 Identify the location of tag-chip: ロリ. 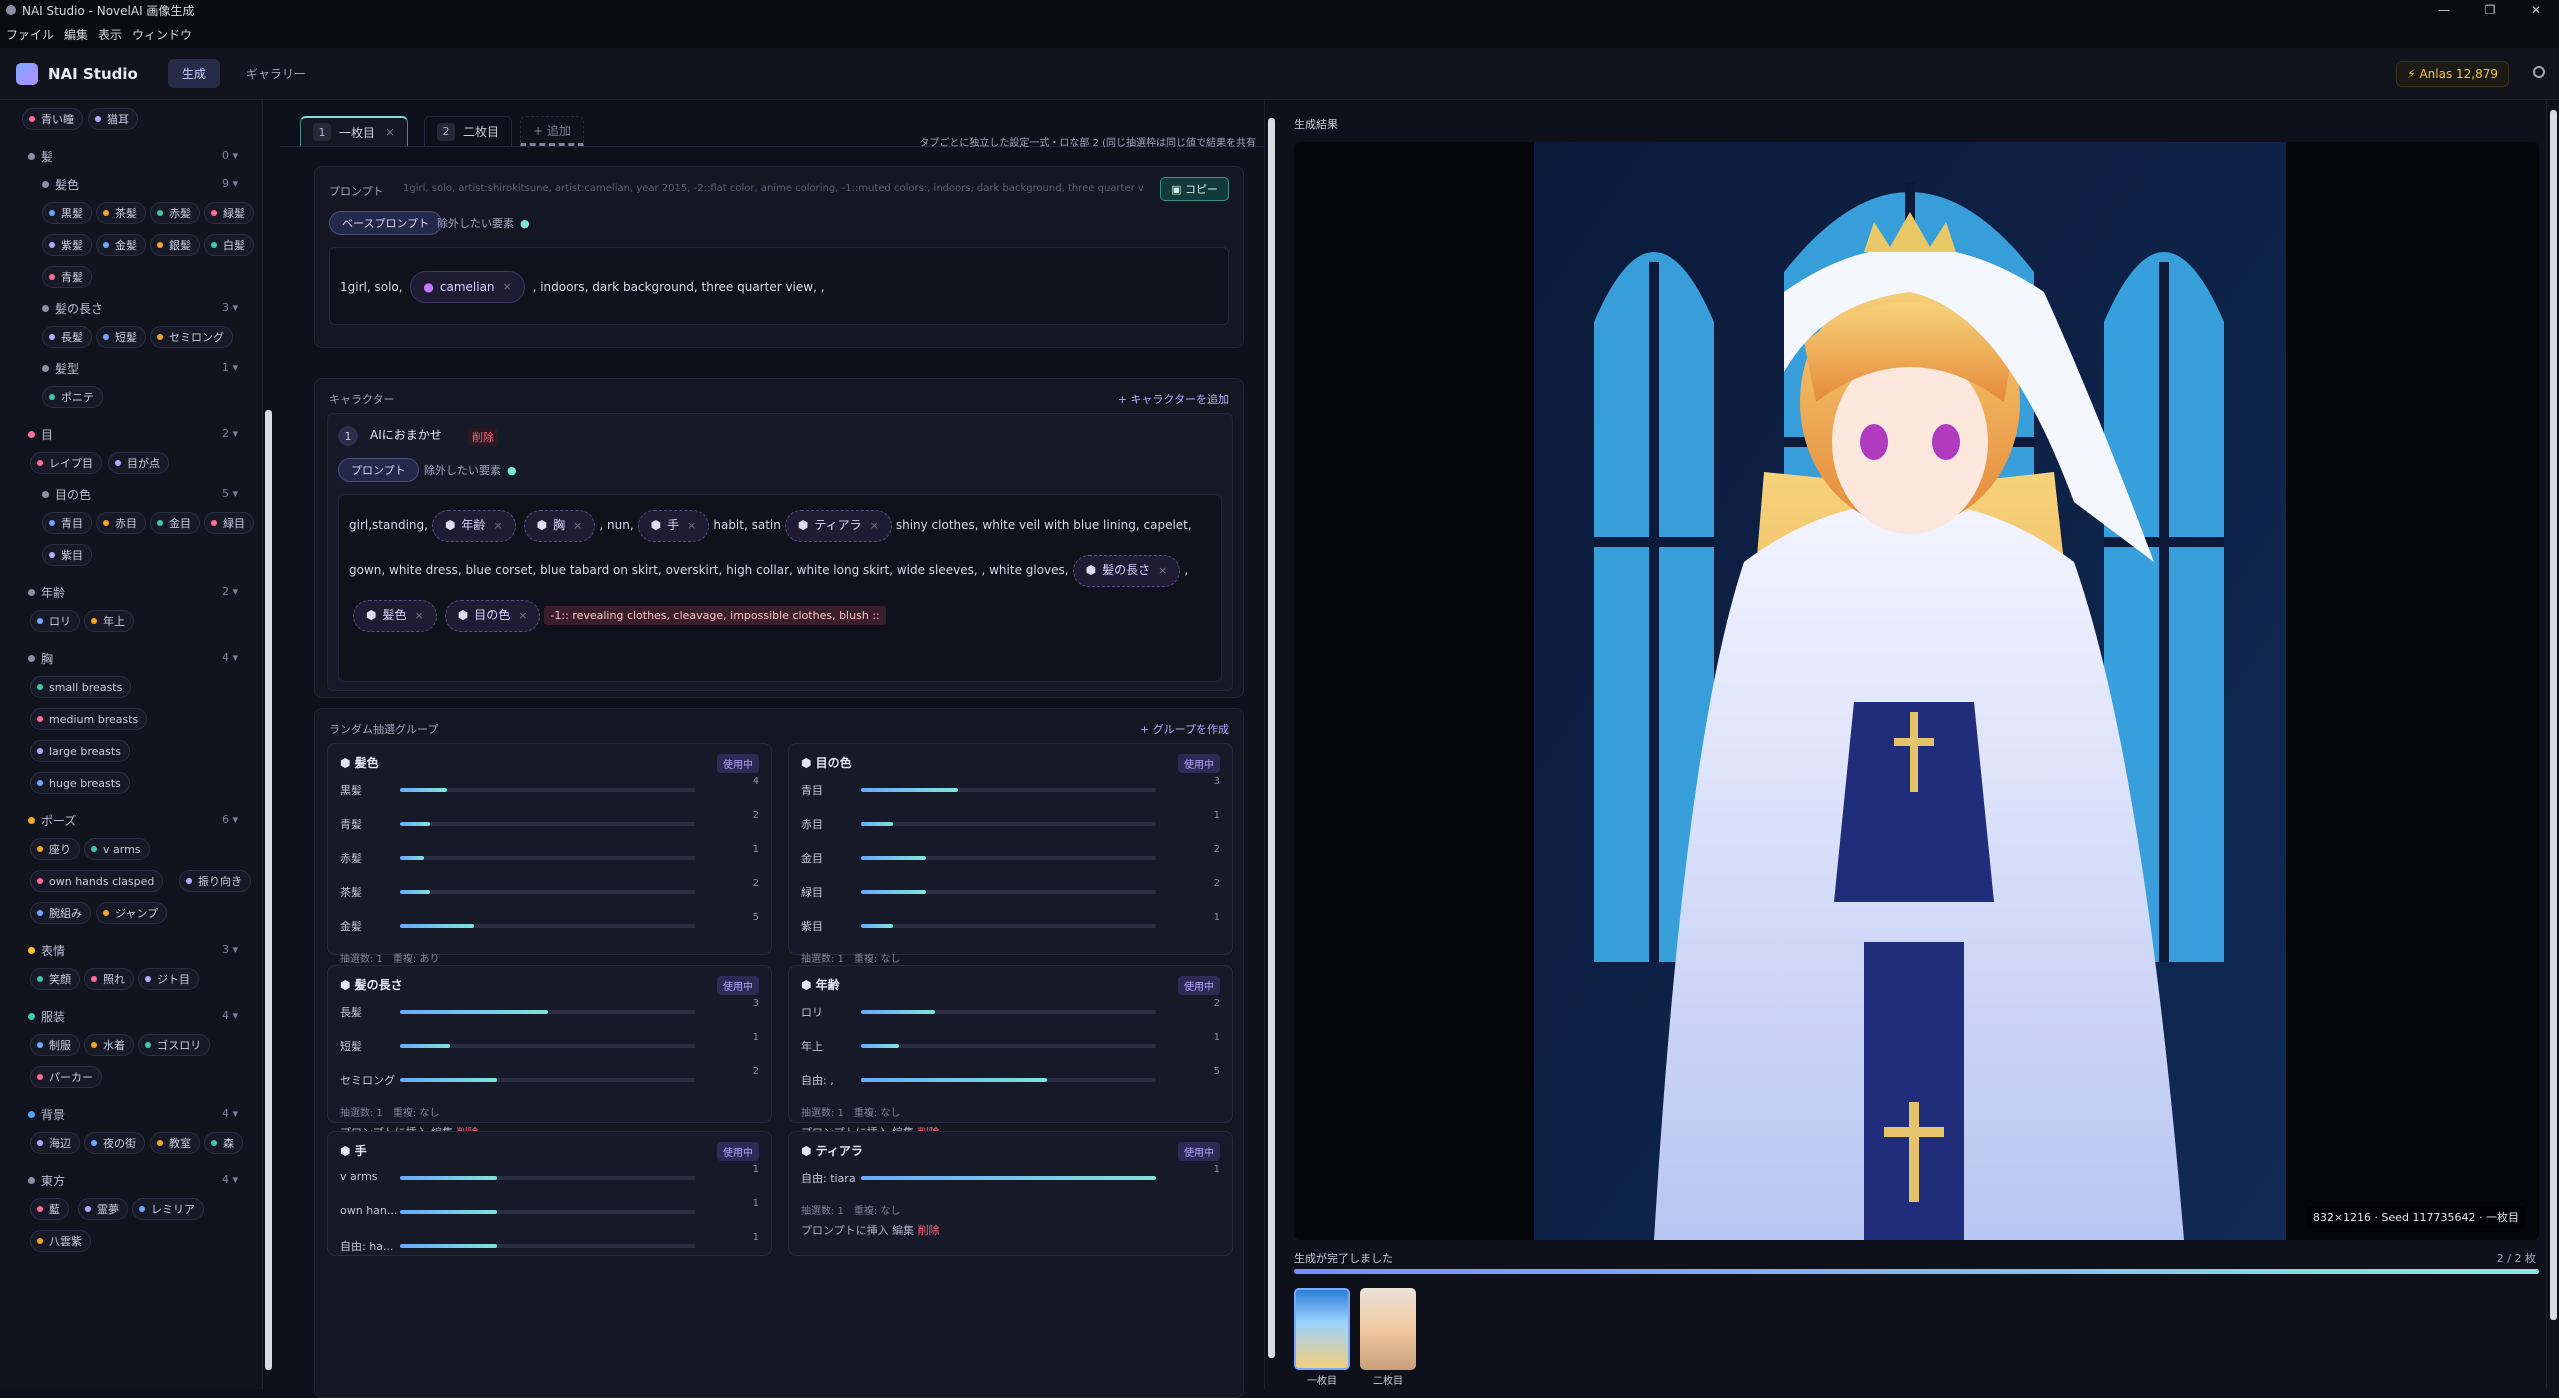
(55, 621).